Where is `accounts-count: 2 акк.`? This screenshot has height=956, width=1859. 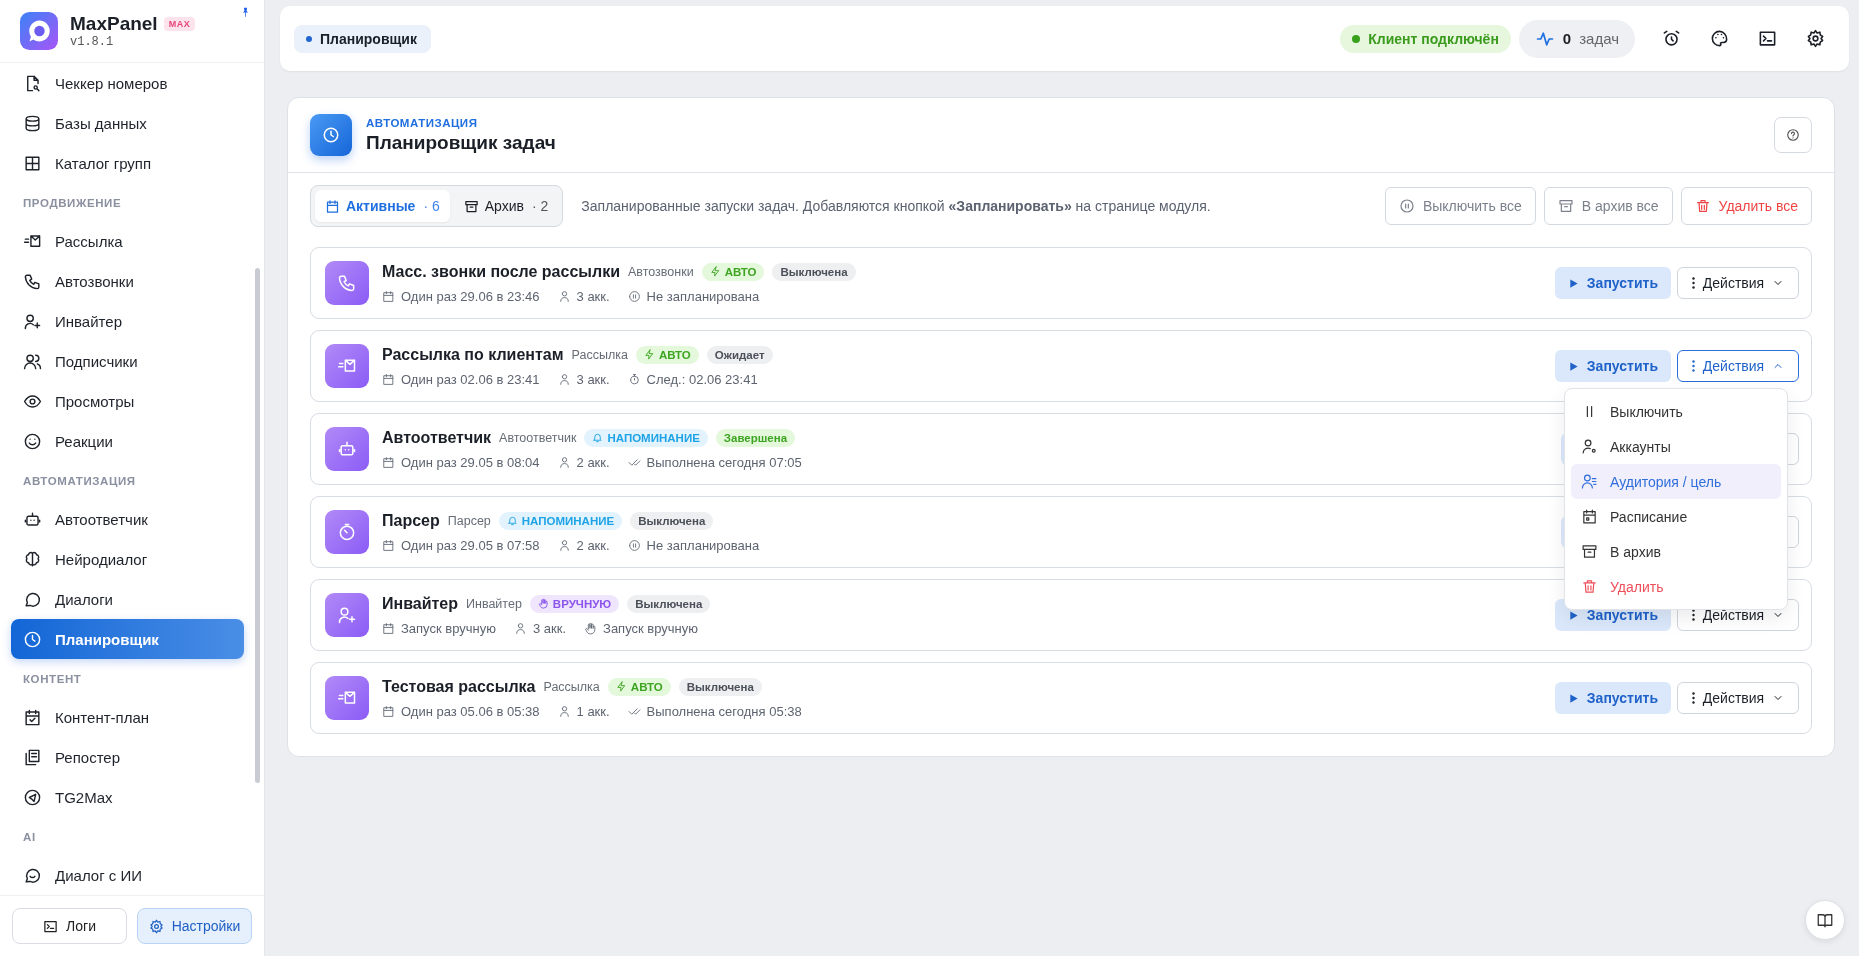 accounts-count: 2 акк. is located at coordinates (583, 462).